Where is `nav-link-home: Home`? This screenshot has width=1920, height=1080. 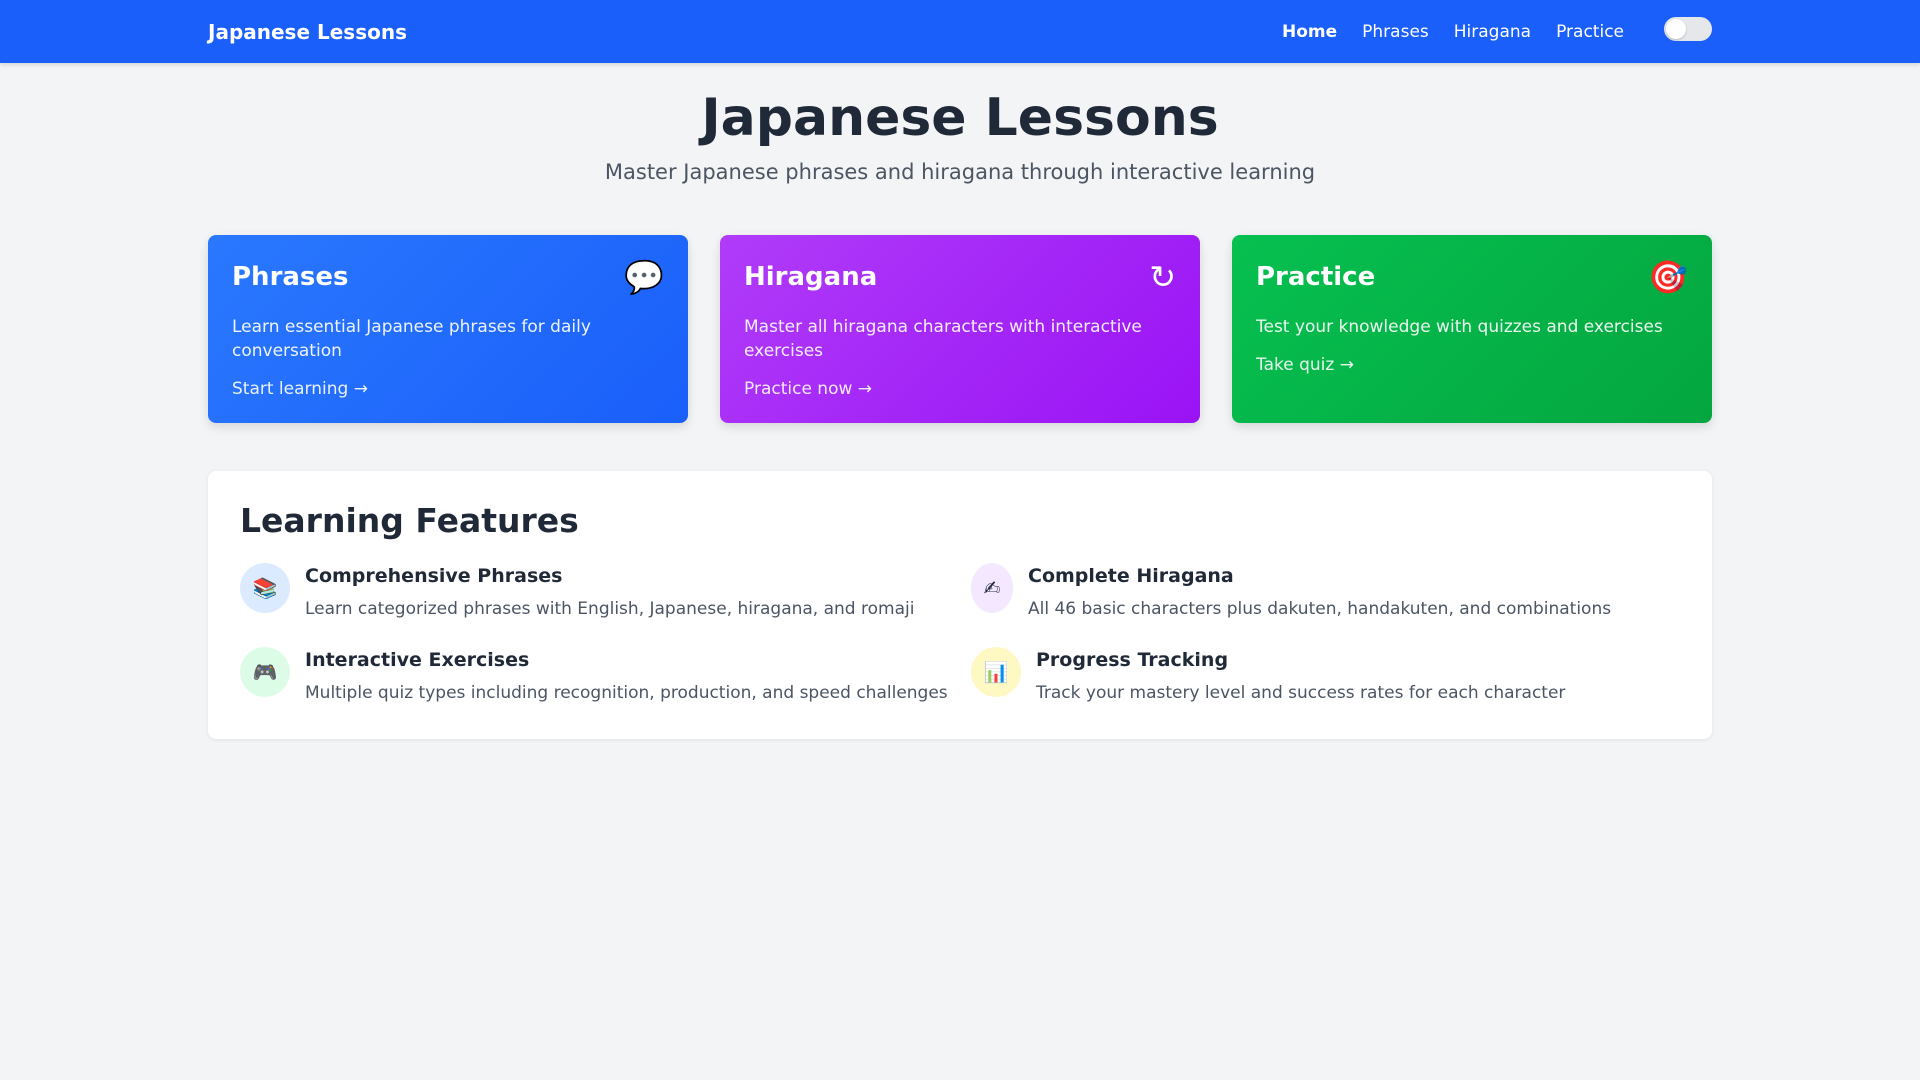 nav-link-home: Home is located at coordinates (1309, 32).